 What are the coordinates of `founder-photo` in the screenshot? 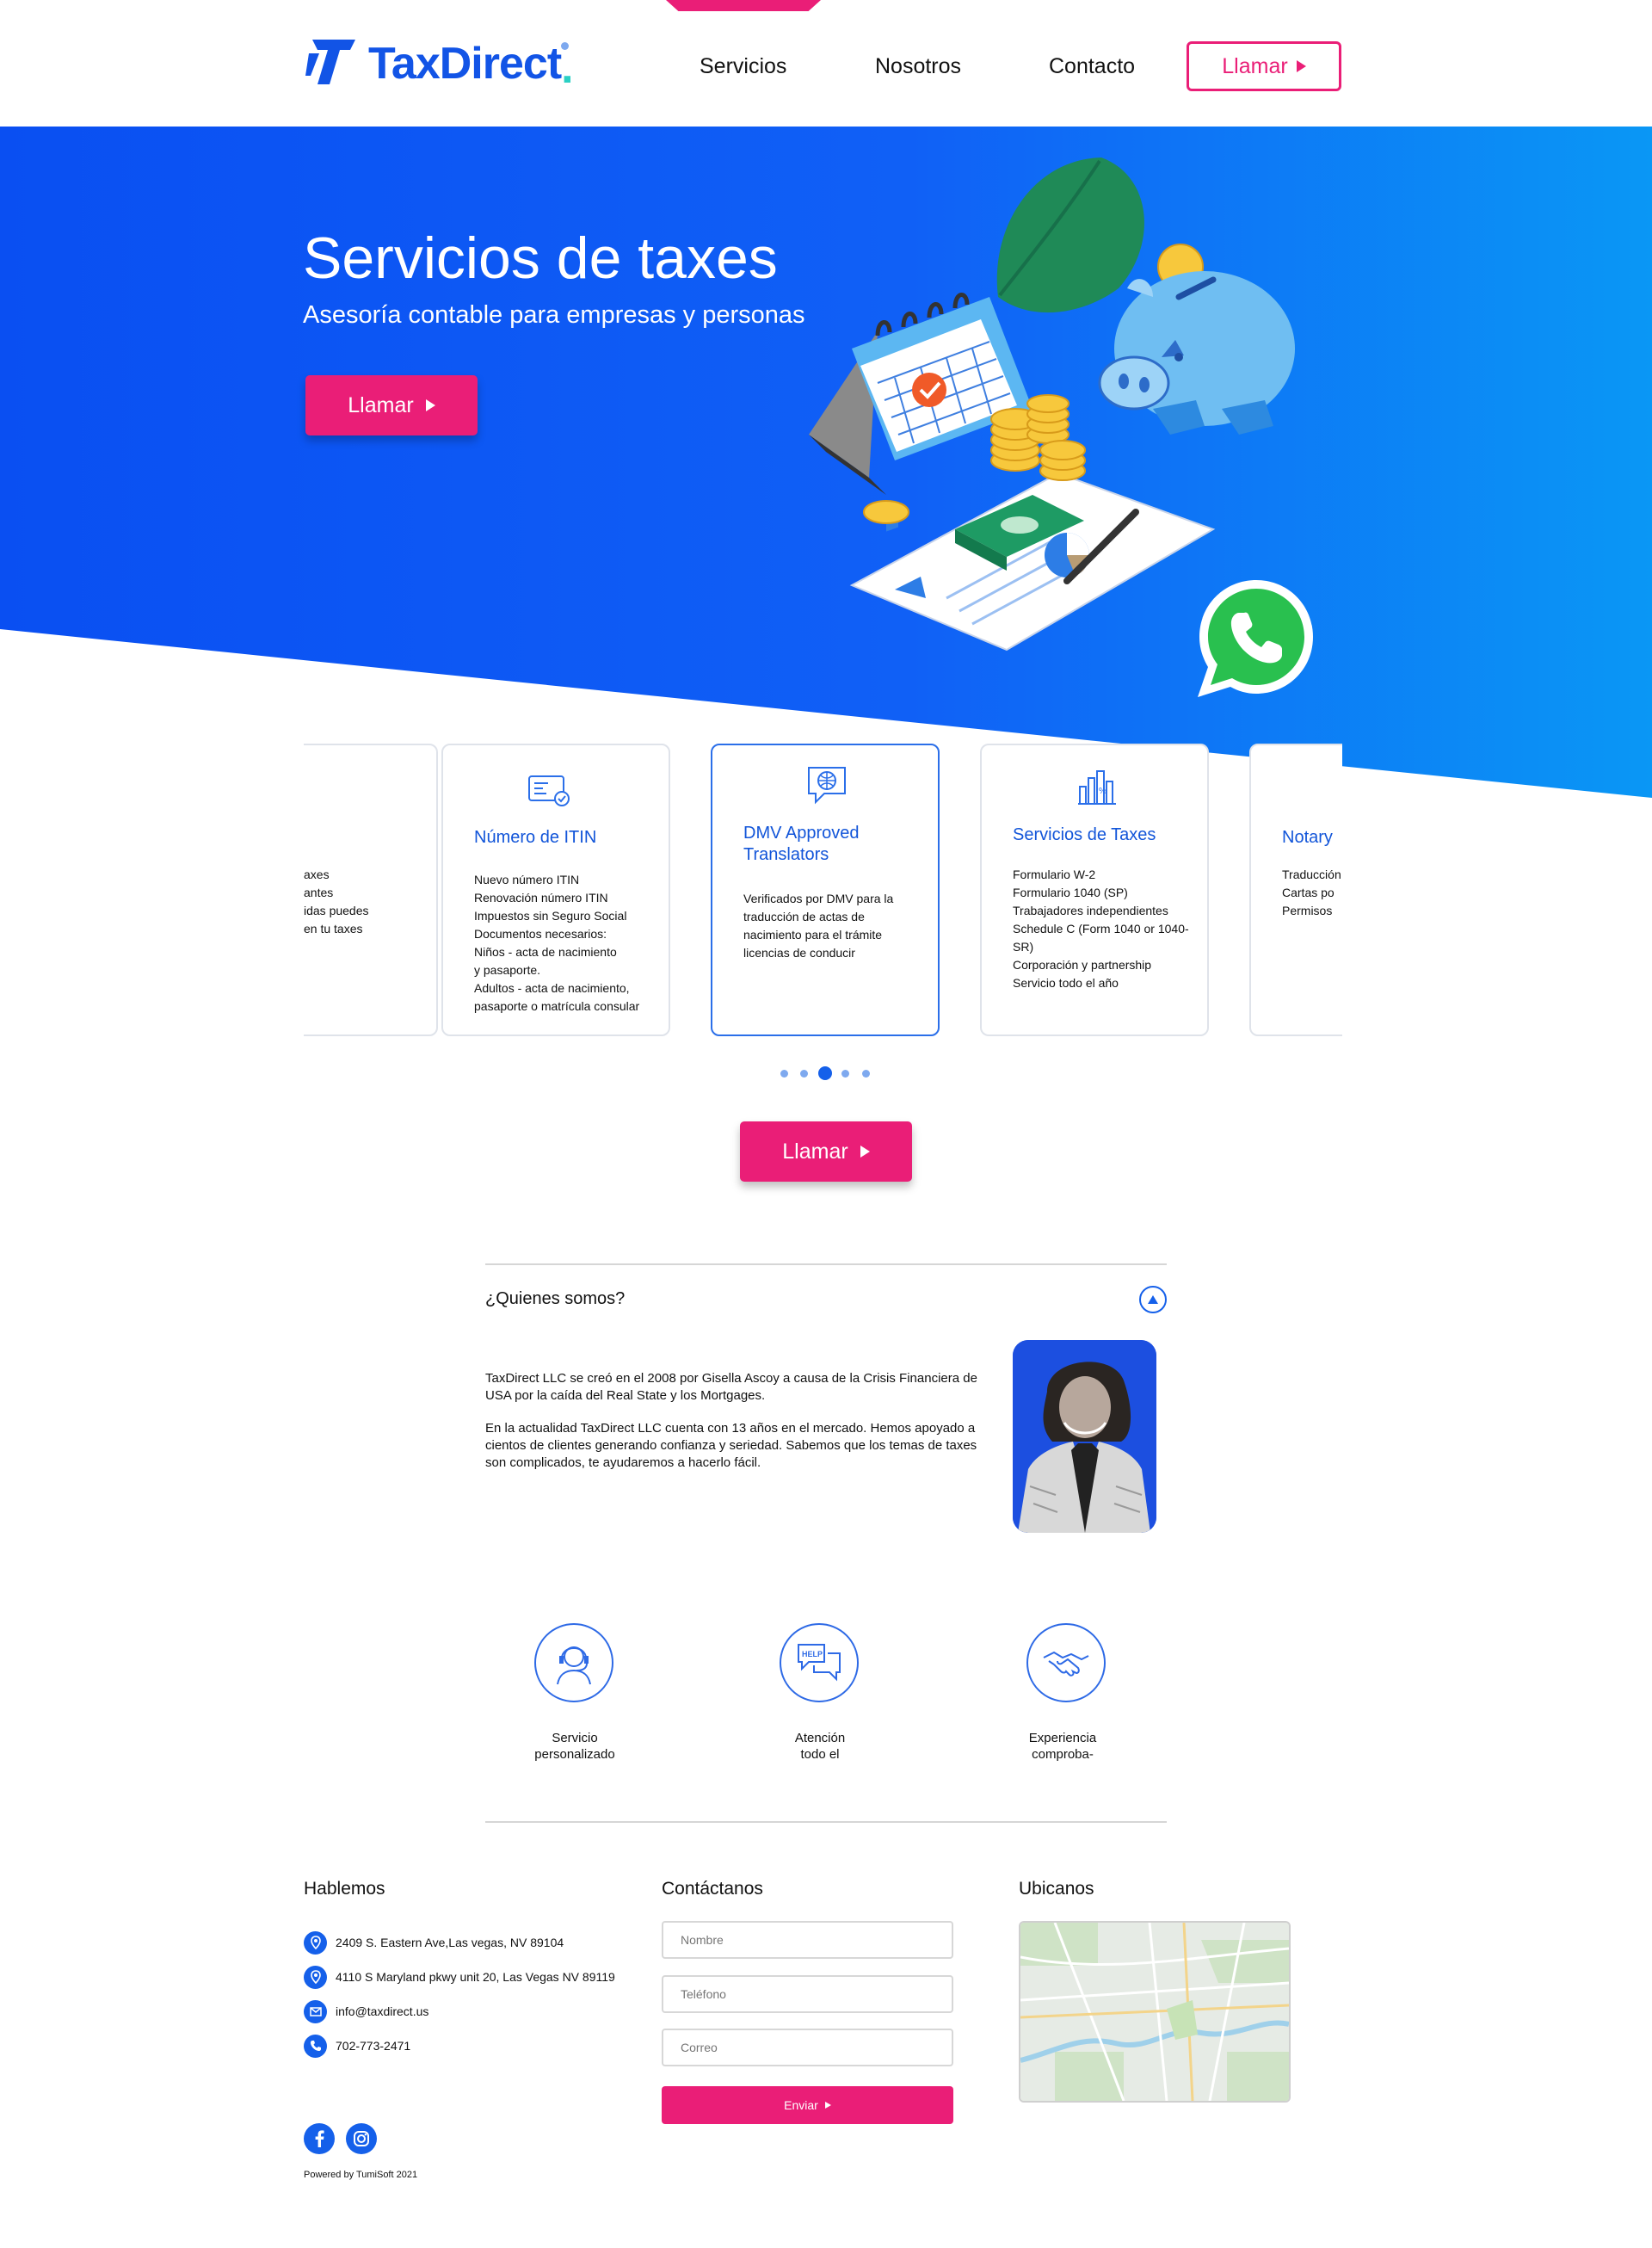 It's located at (1084, 1437).